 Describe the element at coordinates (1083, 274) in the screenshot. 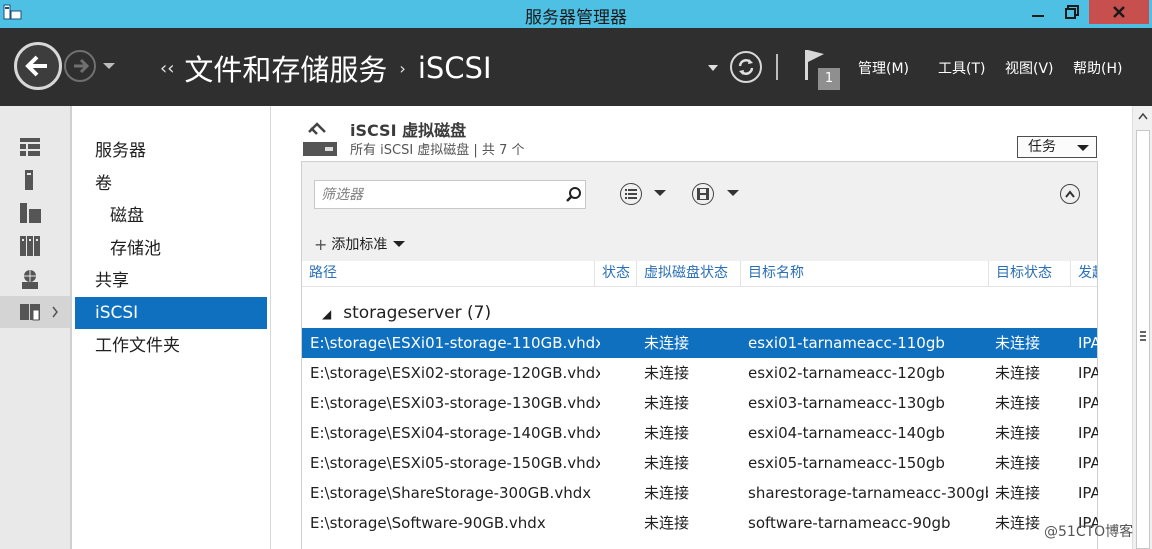

I see `column-header-initiator: 发起` at that location.